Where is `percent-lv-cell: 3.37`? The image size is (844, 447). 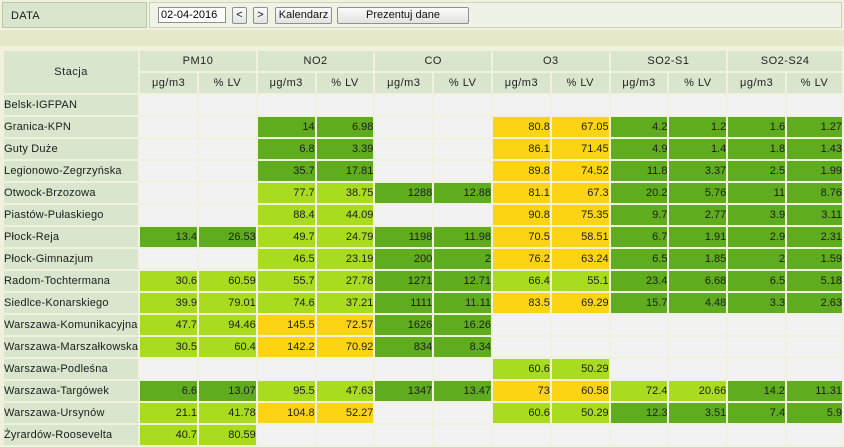
percent-lv-cell: 3.37 is located at coordinates (698, 171).